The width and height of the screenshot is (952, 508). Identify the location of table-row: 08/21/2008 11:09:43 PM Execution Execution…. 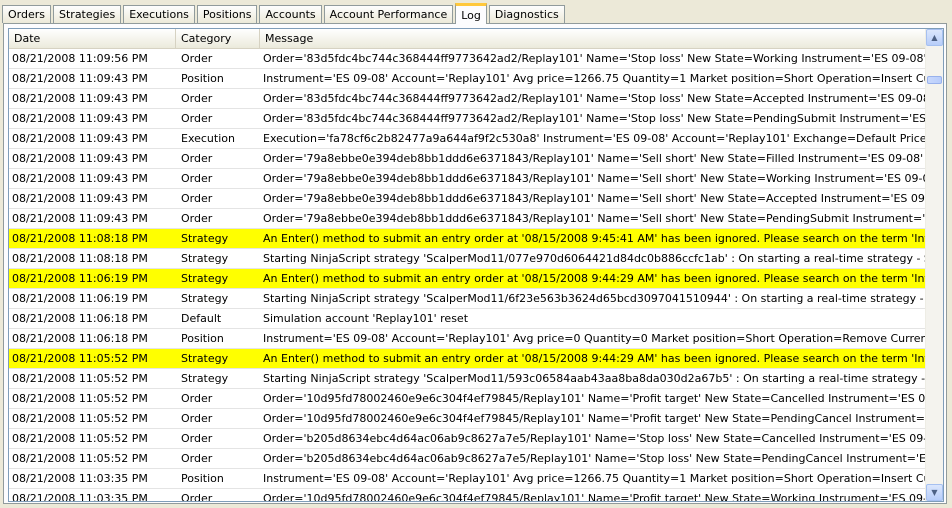
(468, 139).